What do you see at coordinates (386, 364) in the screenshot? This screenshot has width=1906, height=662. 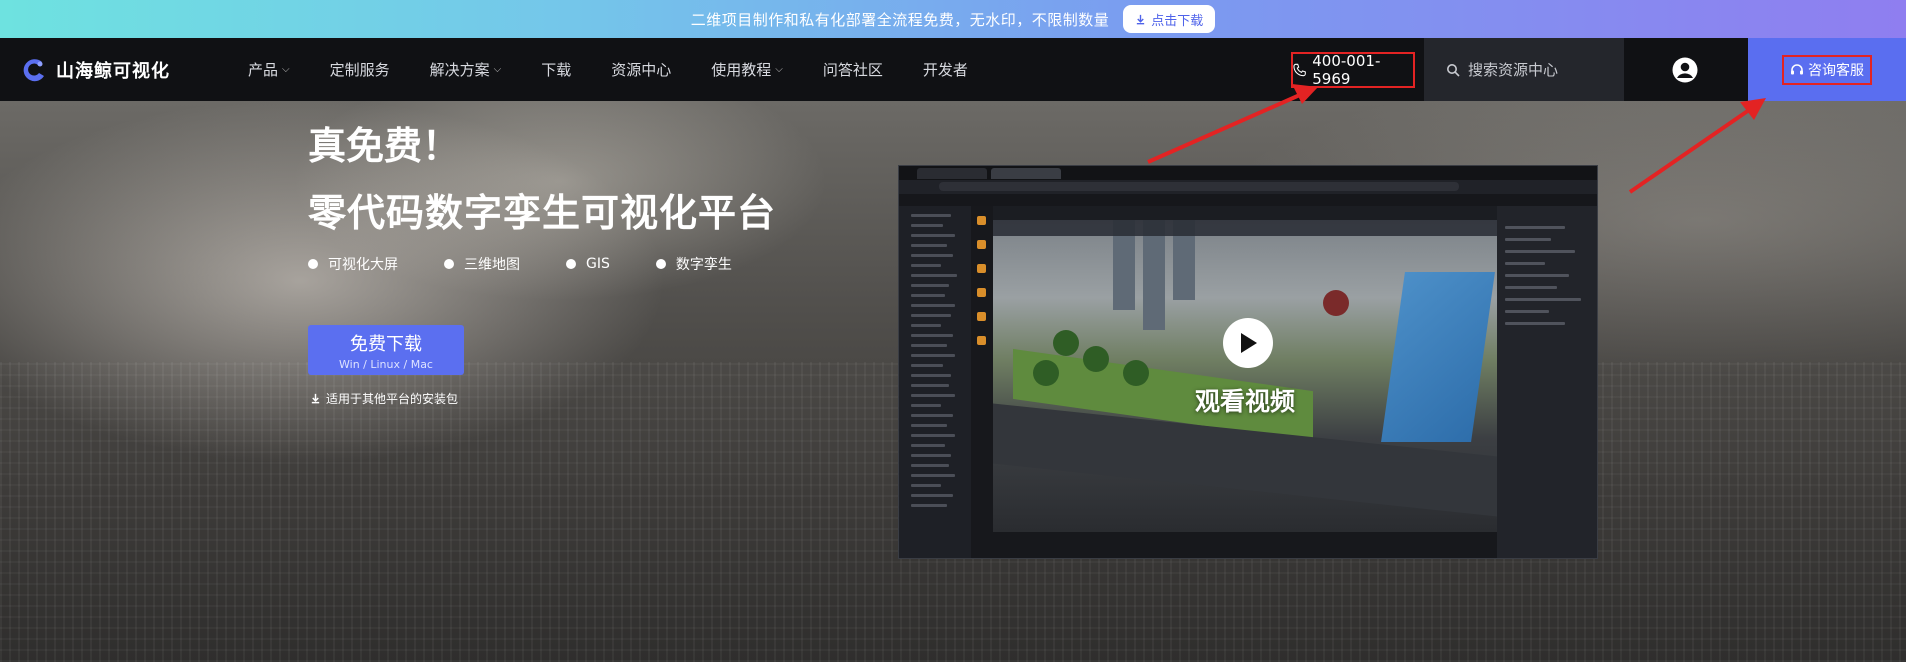 I see `download-platforms: Win / Linux / Mac` at bounding box center [386, 364].